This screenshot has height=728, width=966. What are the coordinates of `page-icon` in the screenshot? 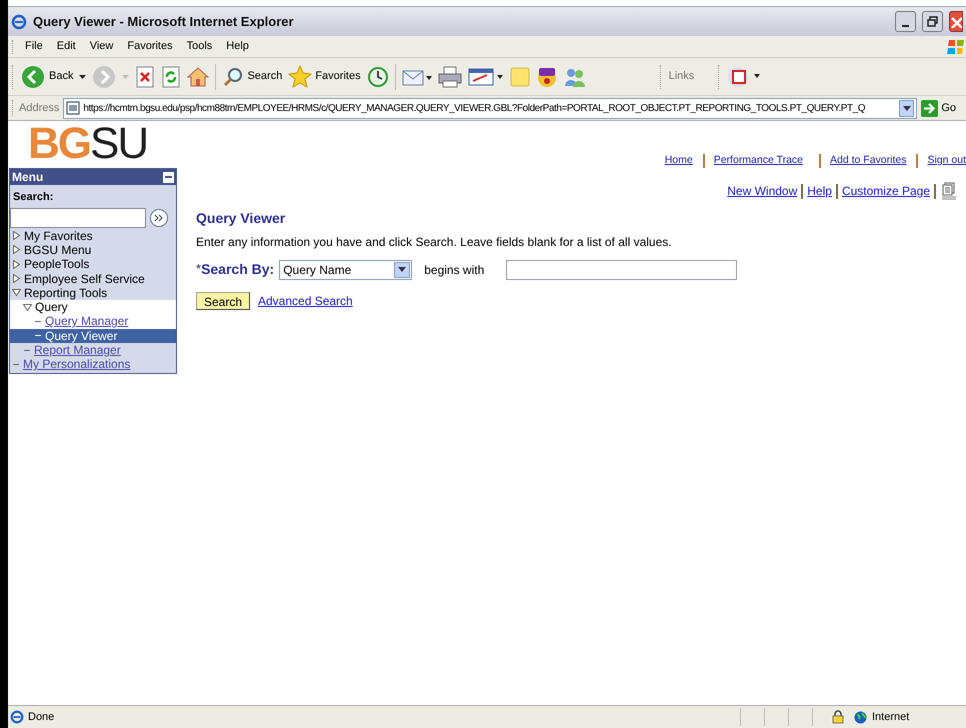 It's located at (73, 108).